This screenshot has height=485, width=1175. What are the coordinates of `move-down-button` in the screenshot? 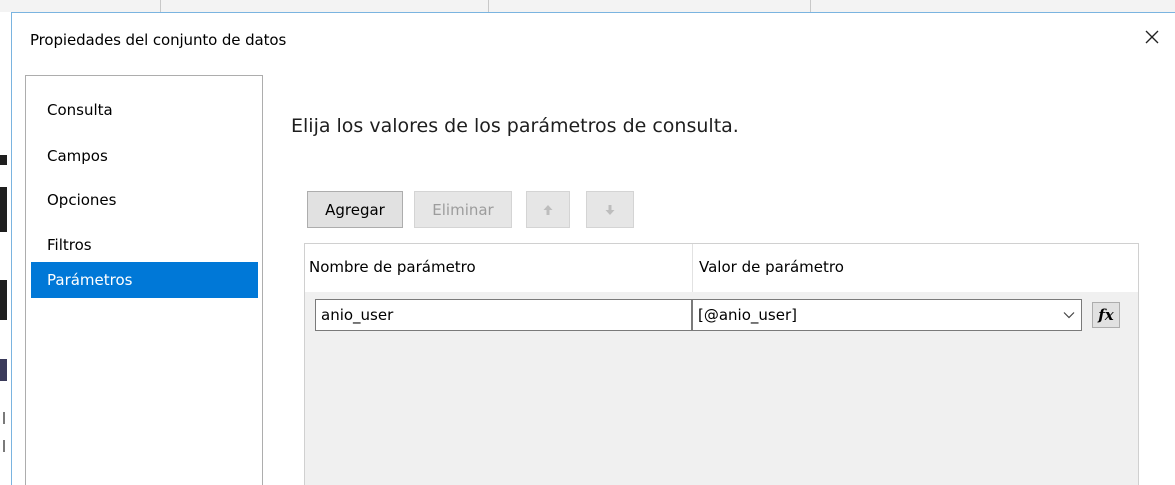 It's located at (610, 209).